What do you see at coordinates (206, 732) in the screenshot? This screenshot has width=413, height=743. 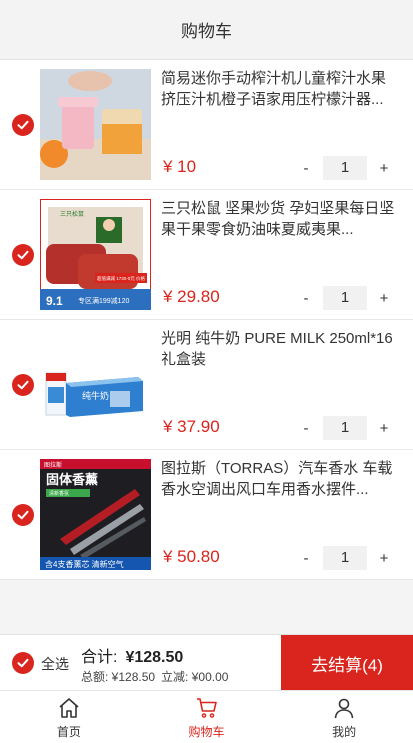 I see `tab-label: 购物车` at bounding box center [206, 732].